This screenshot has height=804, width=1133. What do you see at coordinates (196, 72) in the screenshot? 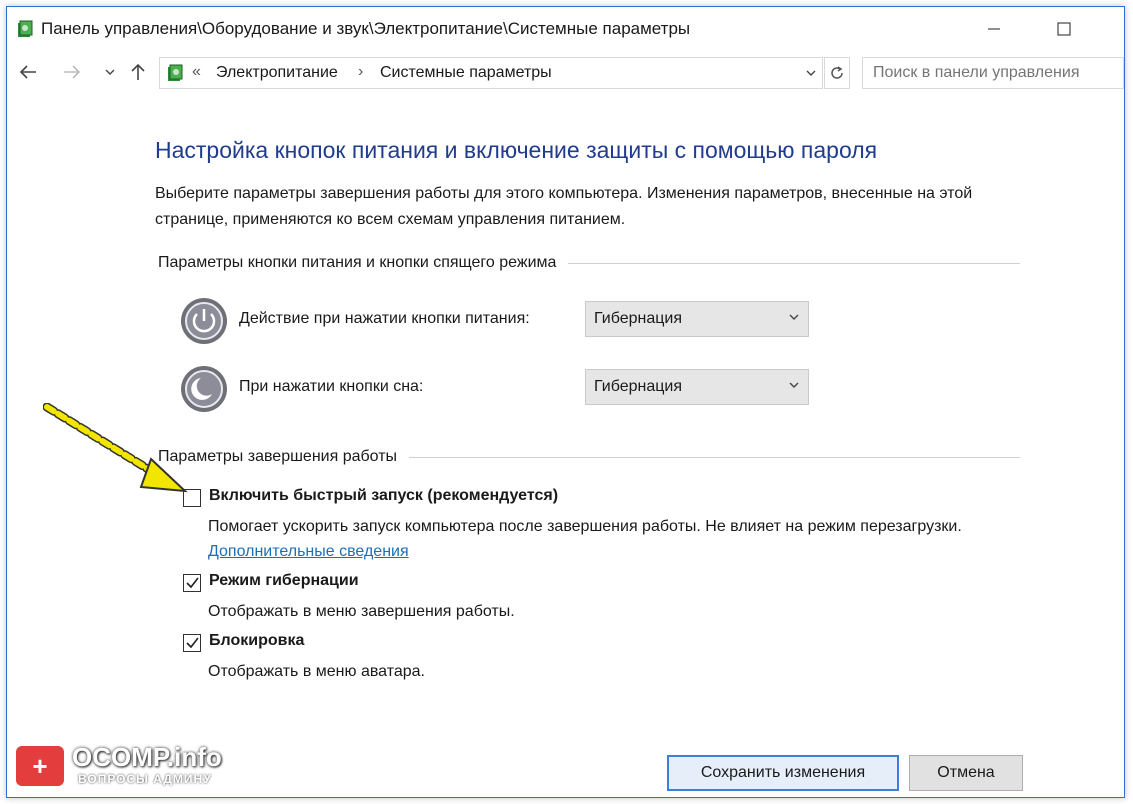
I see `breadcrumb-overflow-icon: «` at bounding box center [196, 72].